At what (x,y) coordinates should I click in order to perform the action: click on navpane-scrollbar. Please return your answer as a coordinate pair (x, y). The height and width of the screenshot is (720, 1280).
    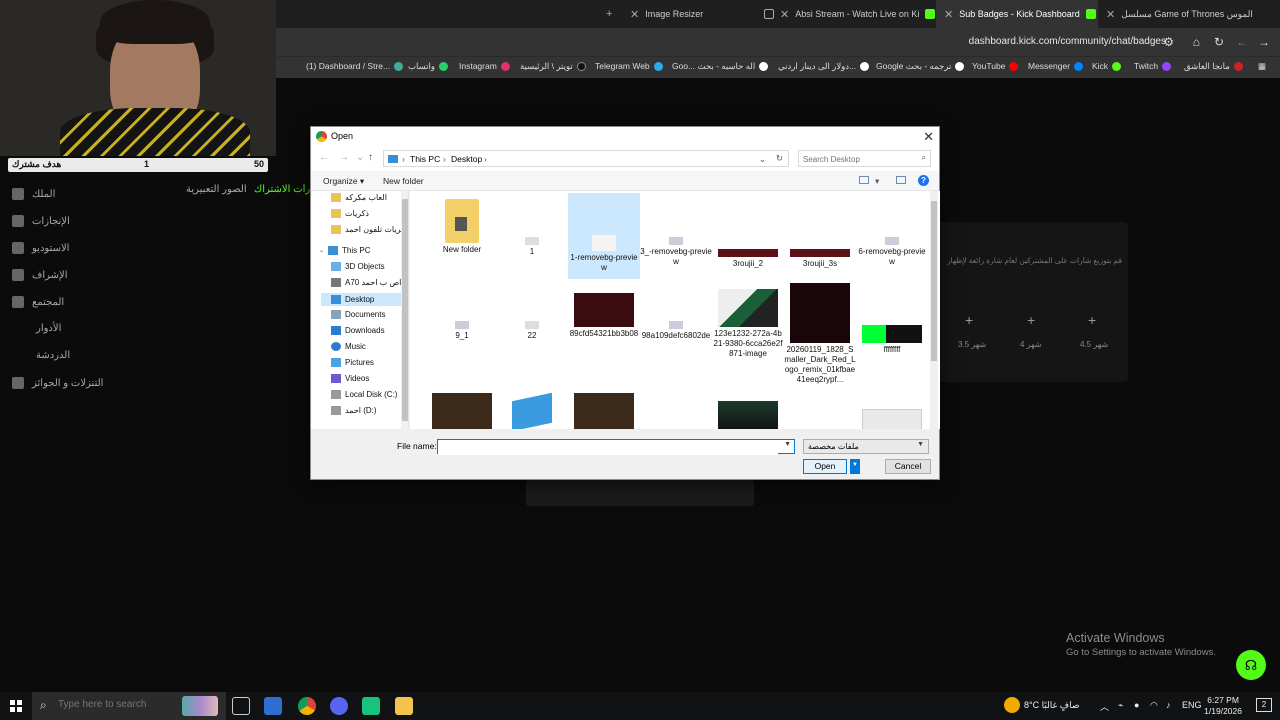
    Looking at the image, I should click on (404, 310).